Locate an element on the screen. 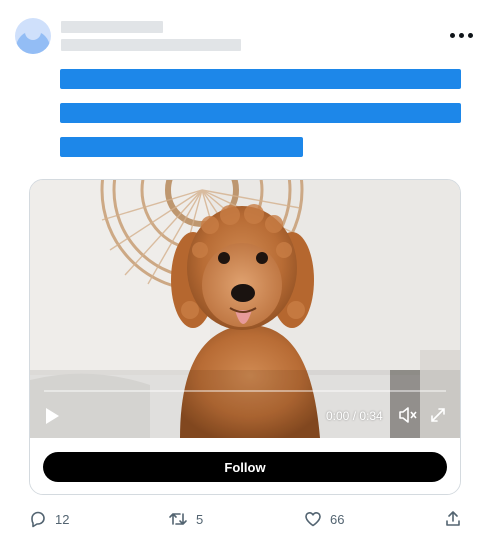  like-action: 66 is located at coordinates (324, 519).